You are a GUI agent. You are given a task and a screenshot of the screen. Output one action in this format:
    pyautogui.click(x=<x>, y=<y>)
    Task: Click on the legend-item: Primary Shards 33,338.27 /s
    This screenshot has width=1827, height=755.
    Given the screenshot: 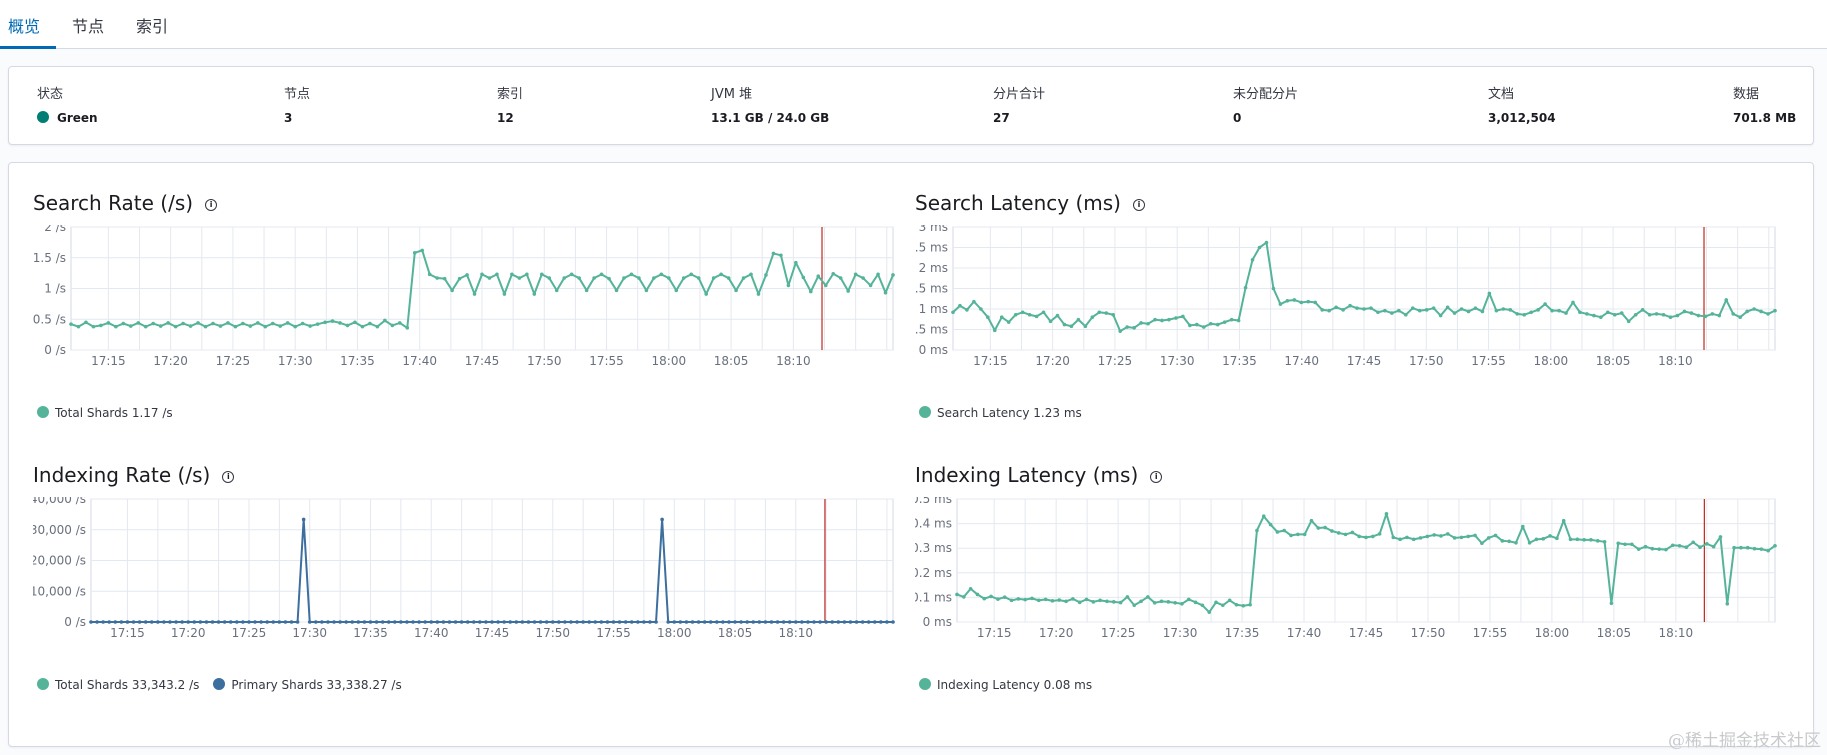 What is the action you would take?
    pyautogui.click(x=307, y=685)
    